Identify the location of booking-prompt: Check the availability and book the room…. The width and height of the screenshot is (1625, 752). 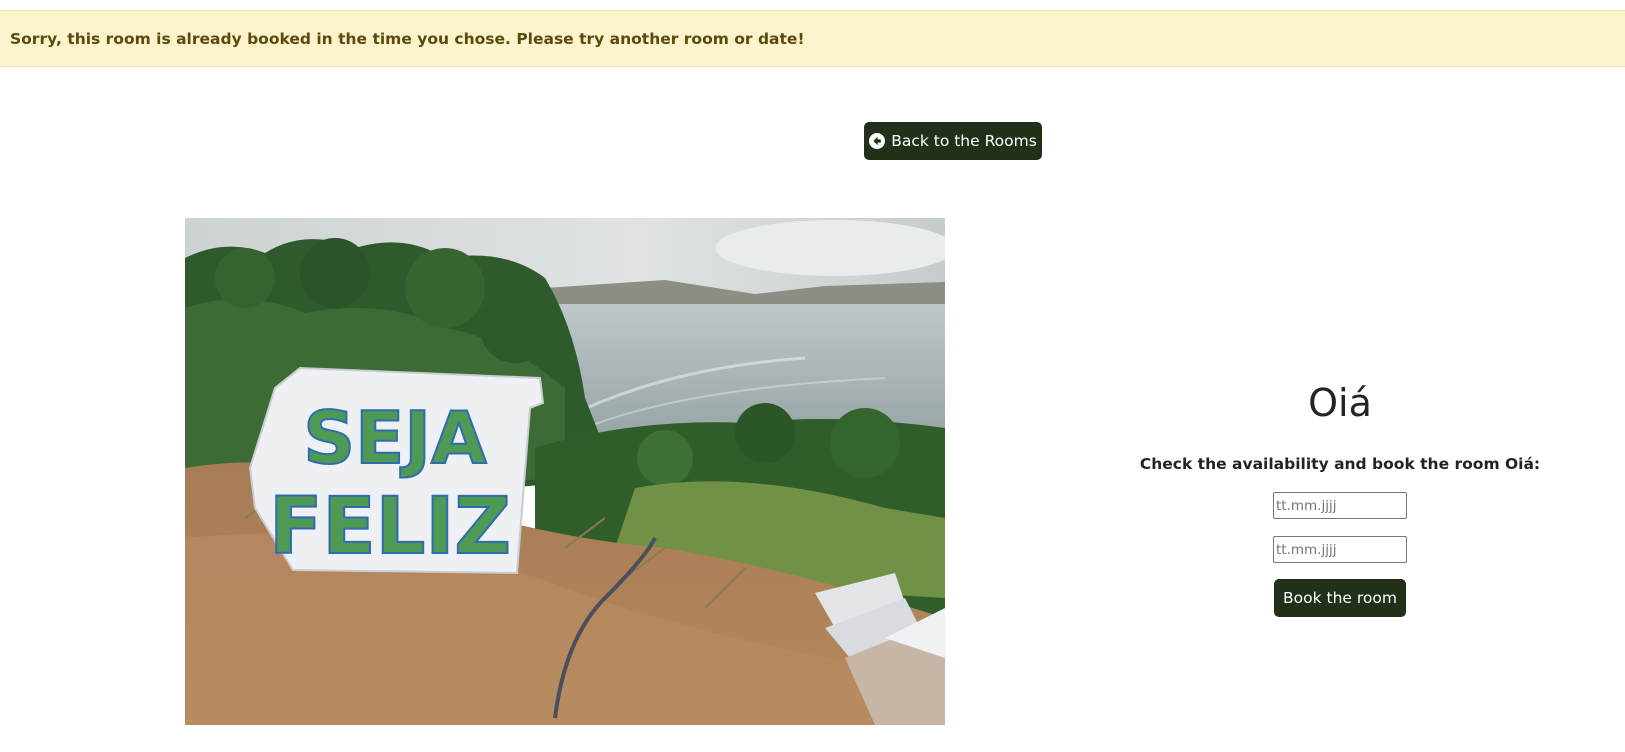
(1340, 464).